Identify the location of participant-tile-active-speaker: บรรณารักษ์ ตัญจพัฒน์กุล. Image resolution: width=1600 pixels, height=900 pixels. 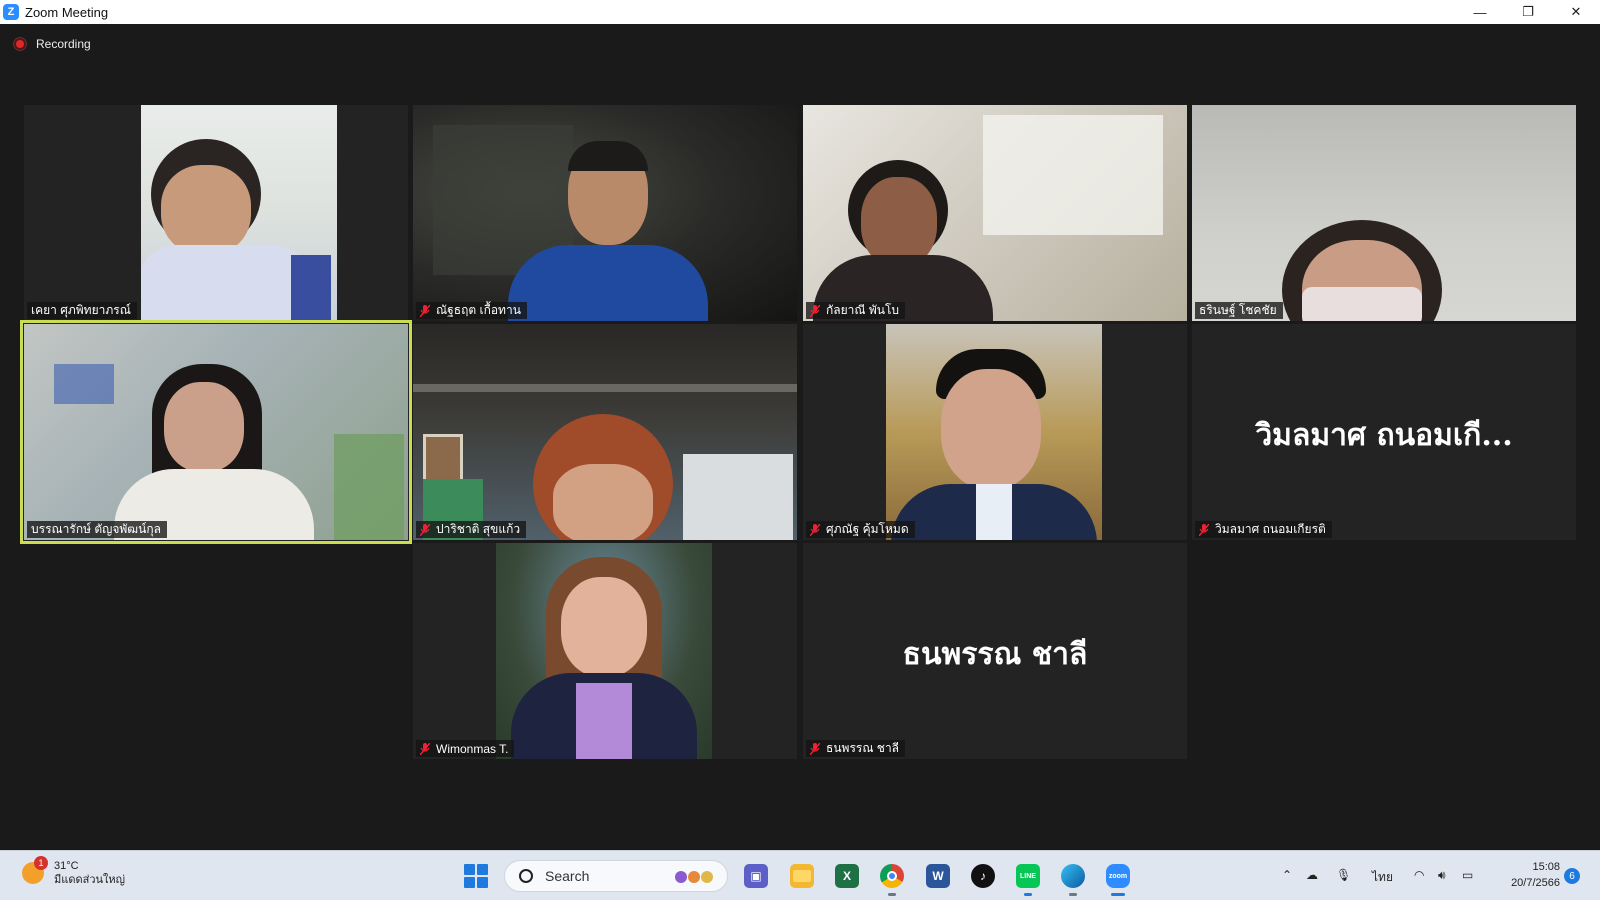
(216, 432).